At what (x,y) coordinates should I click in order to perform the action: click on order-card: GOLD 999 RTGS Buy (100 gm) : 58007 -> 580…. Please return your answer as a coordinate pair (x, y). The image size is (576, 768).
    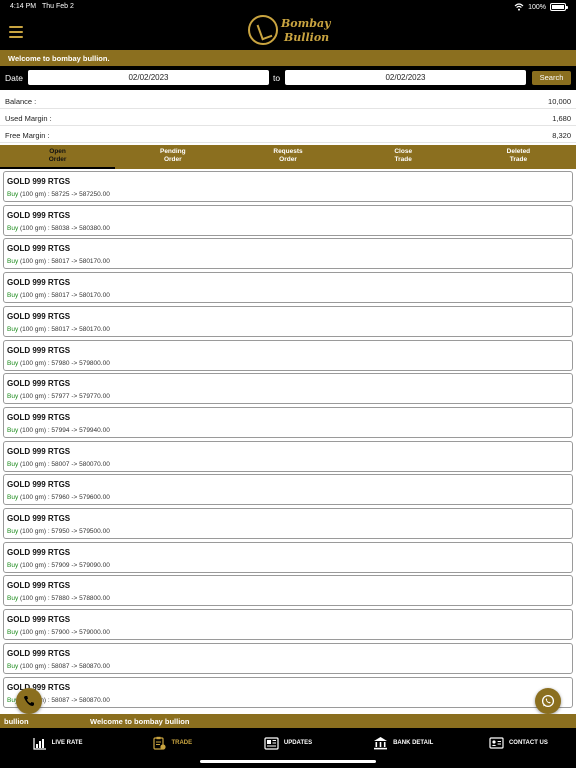
    Looking at the image, I should click on (288, 456).